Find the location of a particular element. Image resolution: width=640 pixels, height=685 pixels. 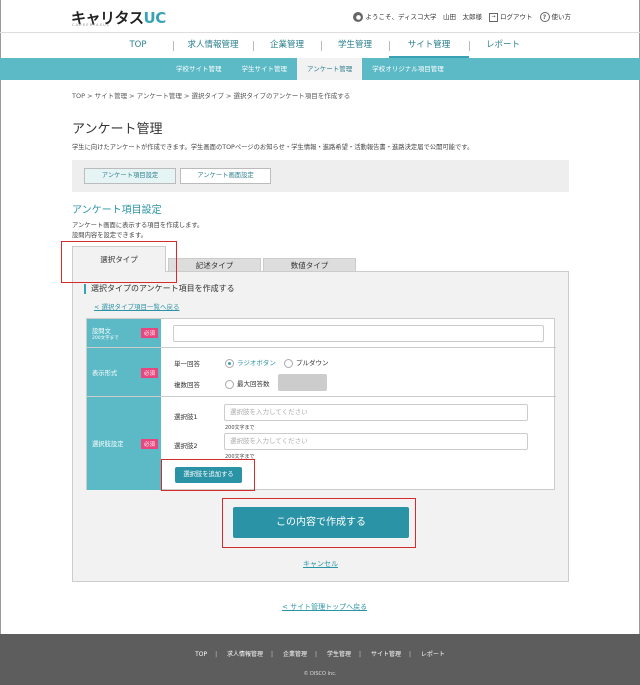

tab-item-settings: アンケート項目設定 is located at coordinates (130, 176).